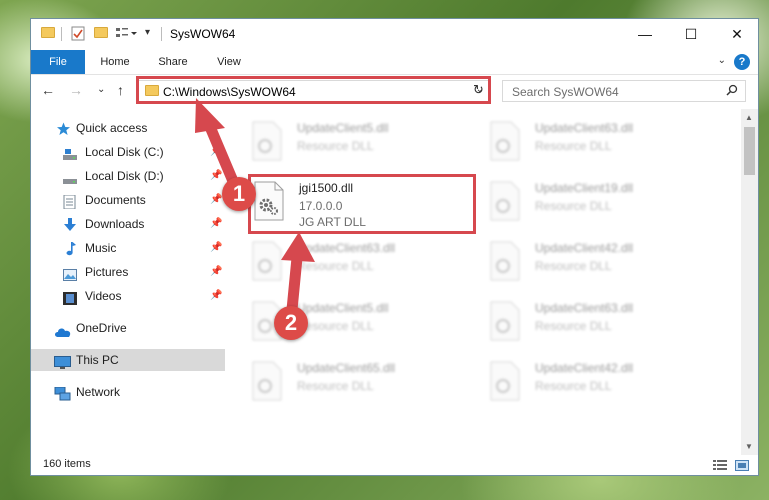 The width and height of the screenshot is (769, 500). What do you see at coordinates (239, 194) in the screenshot?
I see `step-marker-1: 1` at bounding box center [239, 194].